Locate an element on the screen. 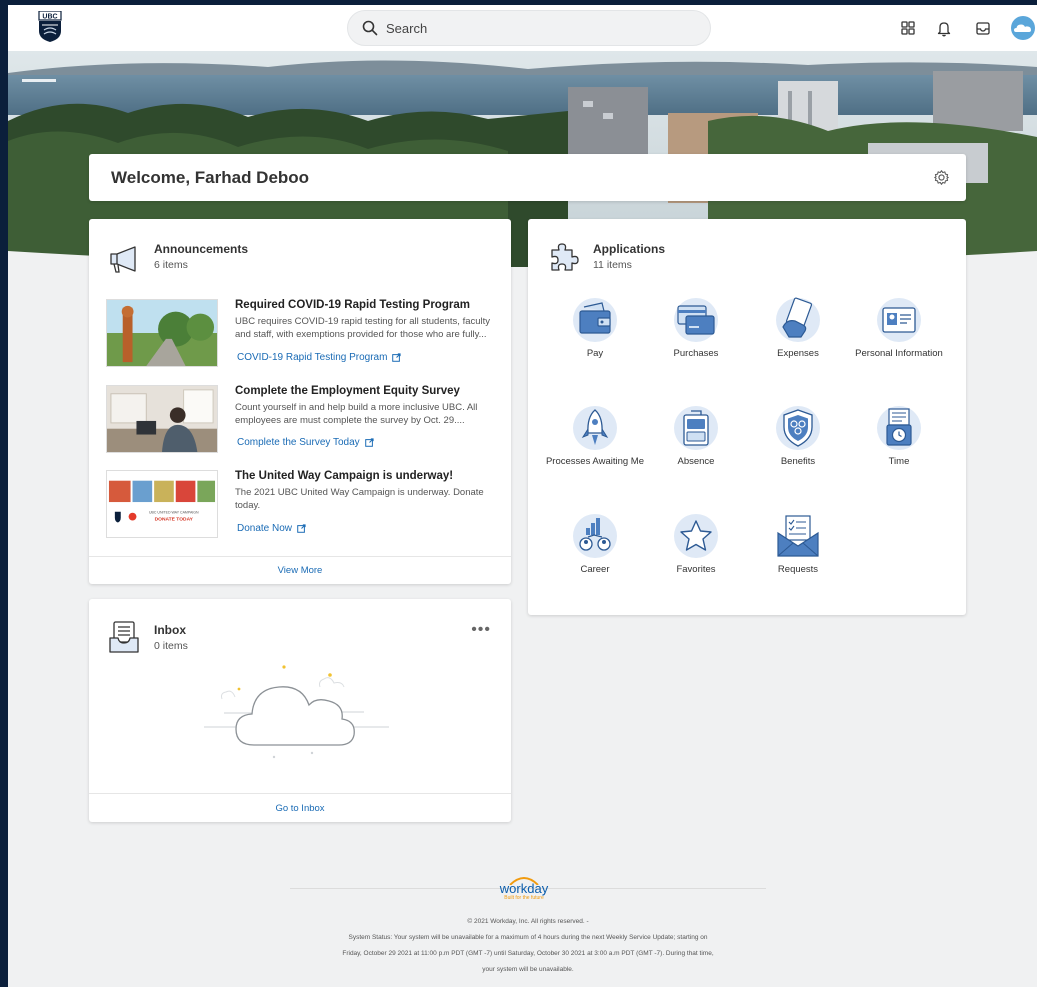 The image size is (1037, 987). app-absence: Absence is located at coordinates (696, 455).